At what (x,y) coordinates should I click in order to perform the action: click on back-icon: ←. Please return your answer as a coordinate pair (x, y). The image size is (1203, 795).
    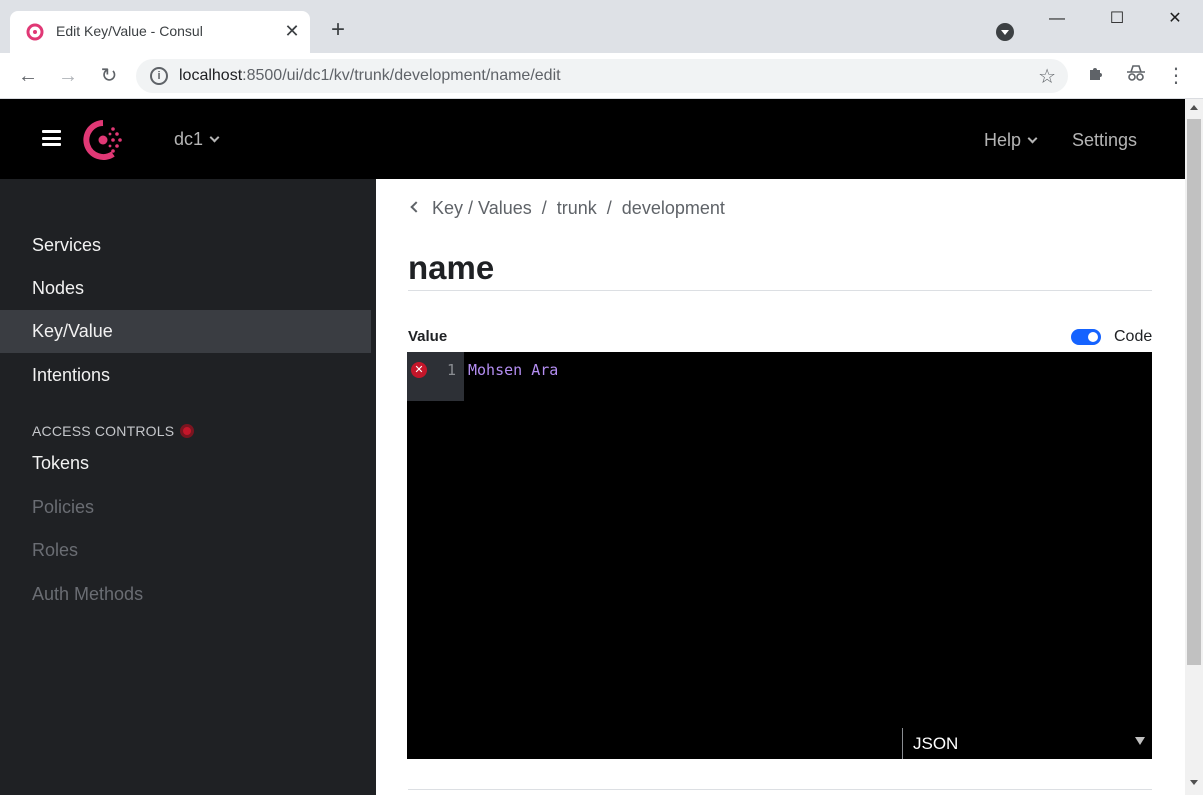
    Looking at the image, I should click on (28, 76).